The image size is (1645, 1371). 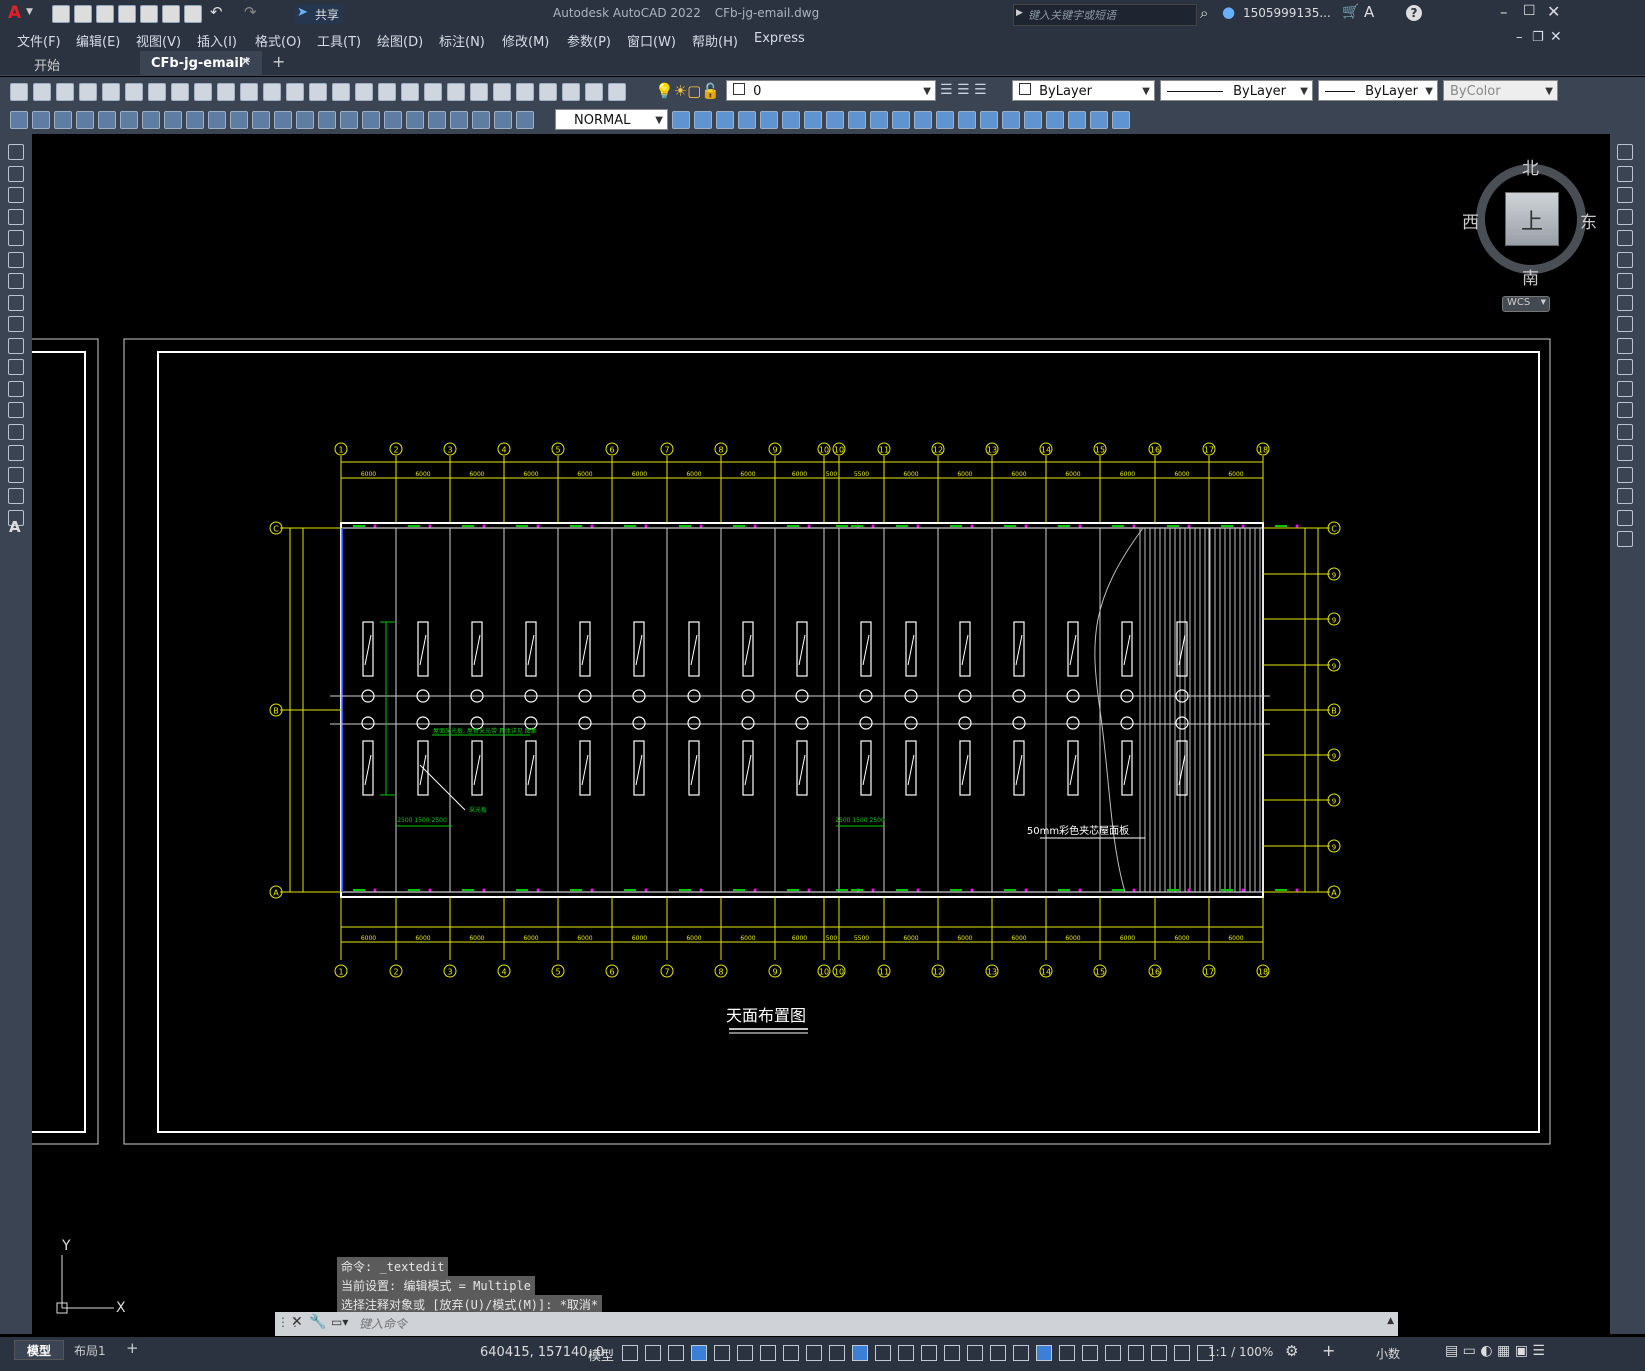 What do you see at coordinates (481, 120) in the screenshot?
I see `dimension-tool-22-icon` at bounding box center [481, 120].